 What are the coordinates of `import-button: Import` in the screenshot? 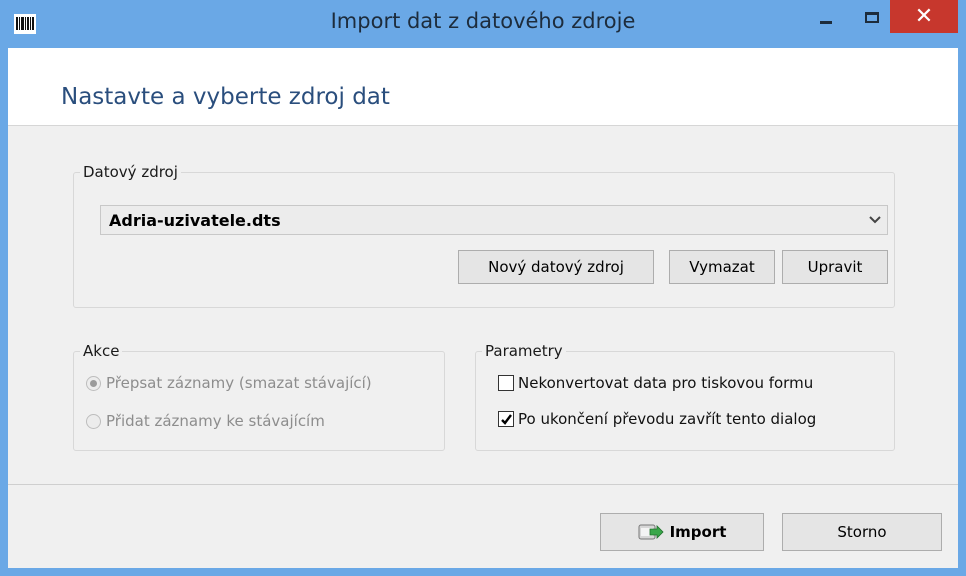 It's located at (682, 532).